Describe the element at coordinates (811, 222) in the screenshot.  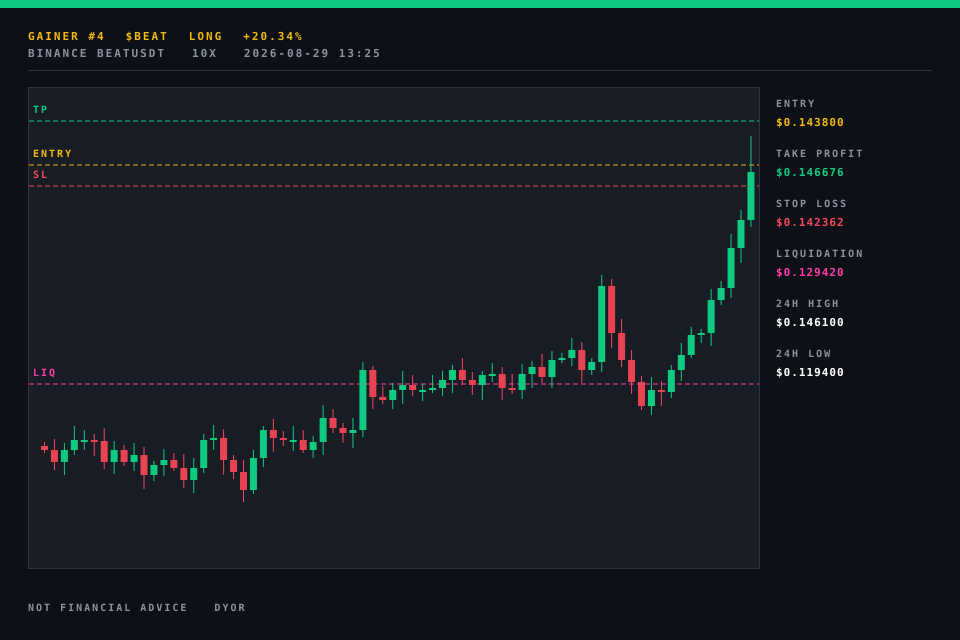
I see `stat-value: $0.142362` at that location.